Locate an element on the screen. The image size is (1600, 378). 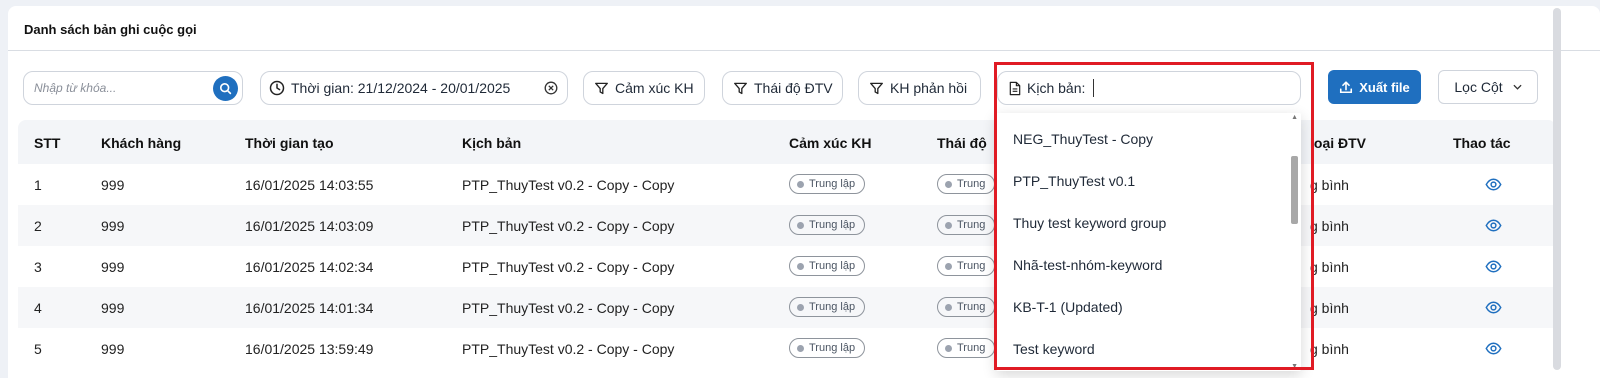
column-filter-button: Lọc Cột is located at coordinates (1488, 87).